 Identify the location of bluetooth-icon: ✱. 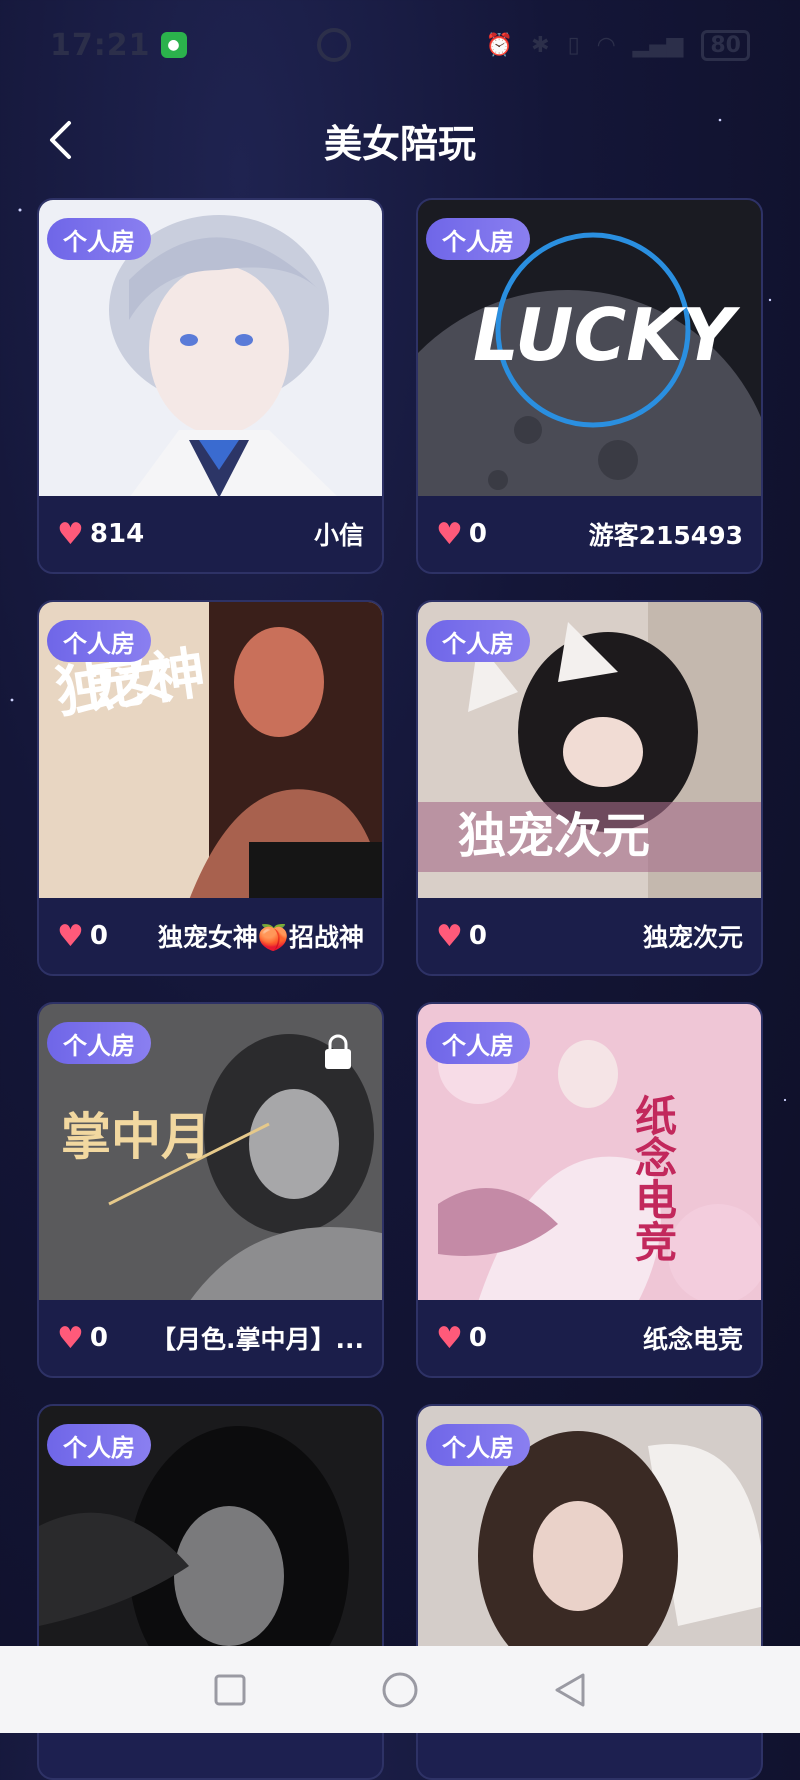
(540, 45).